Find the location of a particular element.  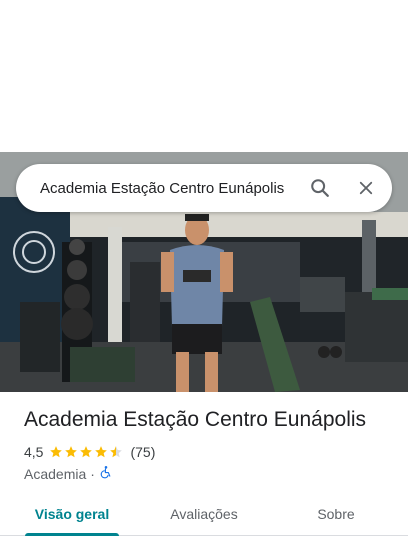

tab-reviews-label: Avaliações is located at coordinates (204, 513).